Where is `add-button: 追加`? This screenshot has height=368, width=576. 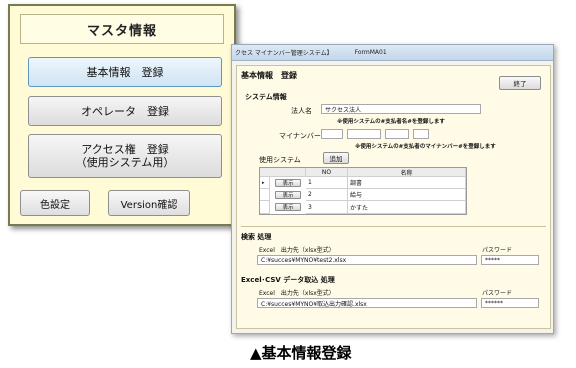 add-button: 追加 is located at coordinates (336, 158).